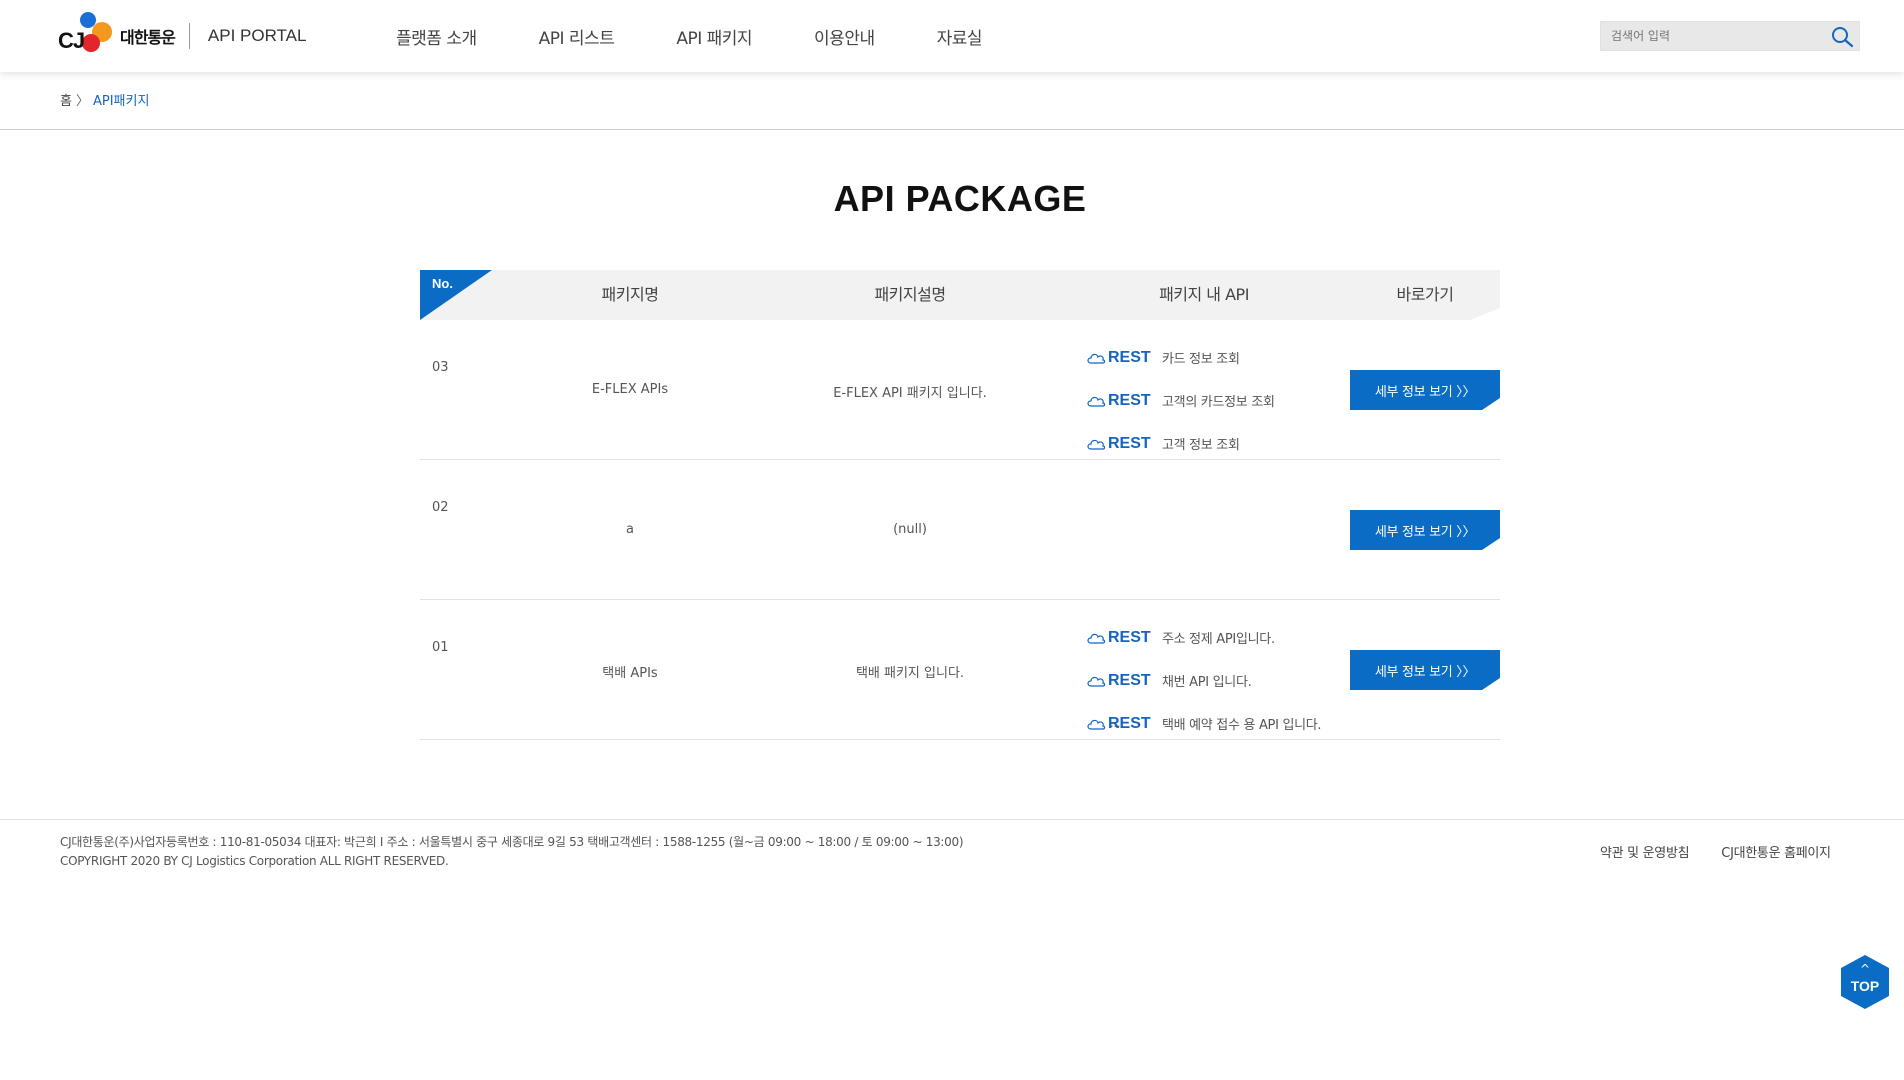  What do you see at coordinates (66, 99) in the screenshot?
I see `breadcrumb-home: 홈` at bounding box center [66, 99].